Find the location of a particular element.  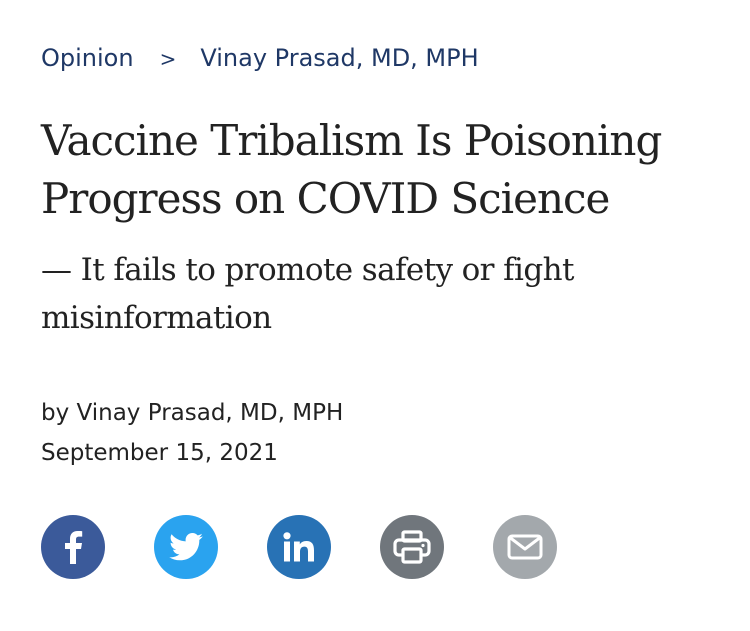

breadcrumb-section-link: Opinion is located at coordinates (87, 58).